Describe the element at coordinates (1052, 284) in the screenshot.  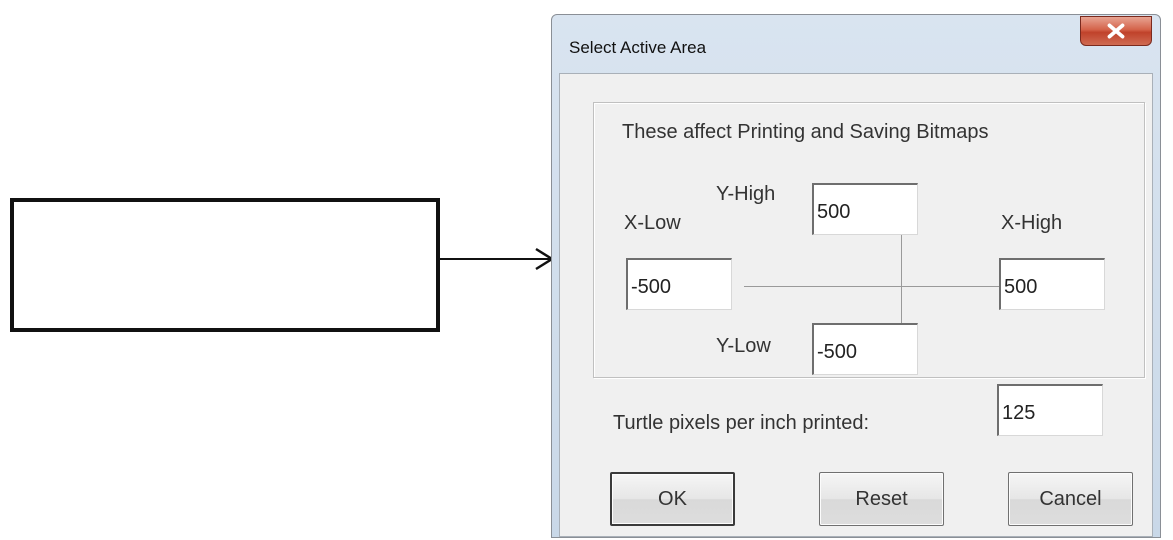
I see `x-high-input` at that location.